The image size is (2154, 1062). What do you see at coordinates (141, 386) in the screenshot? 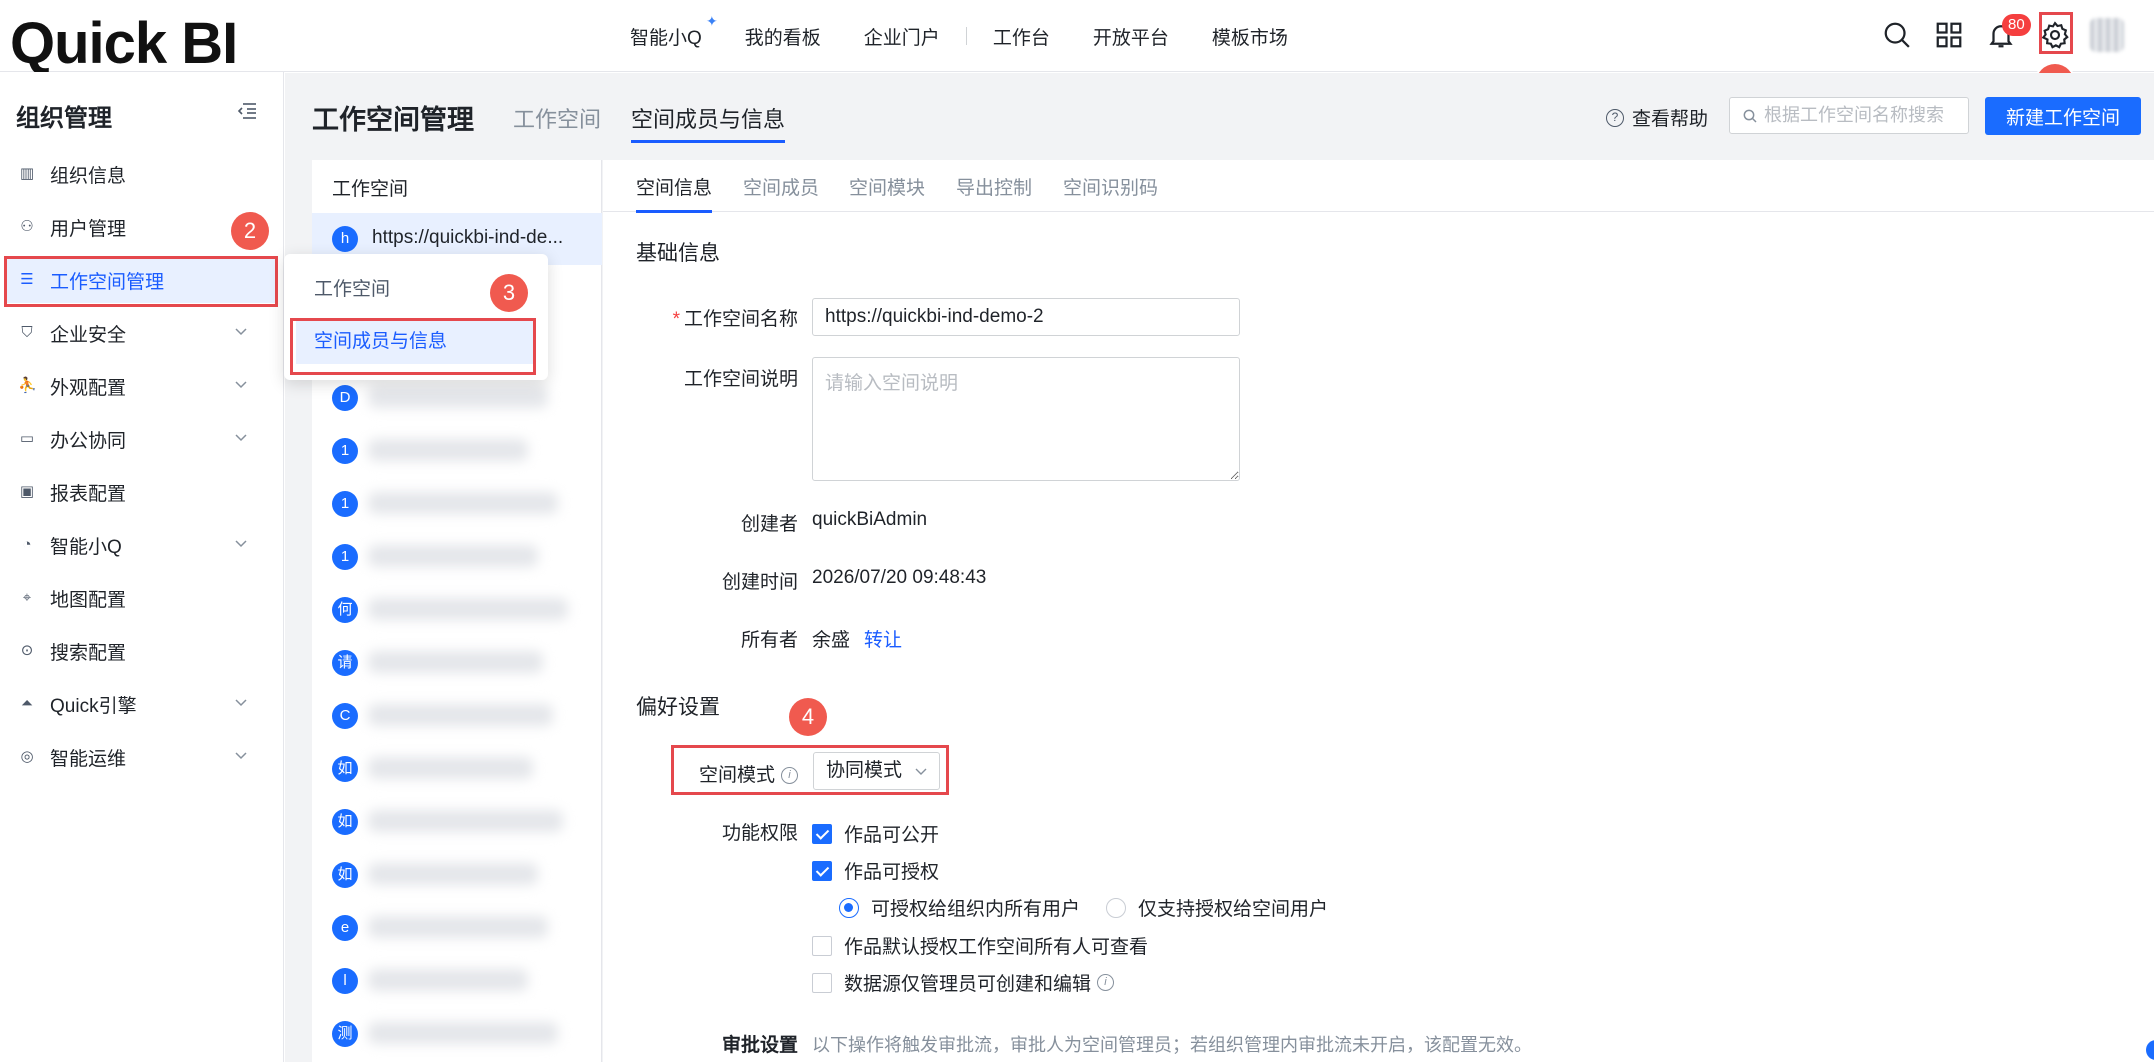
I see `sidebar-item-appearance: ⛹ 外观配置` at bounding box center [141, 386].